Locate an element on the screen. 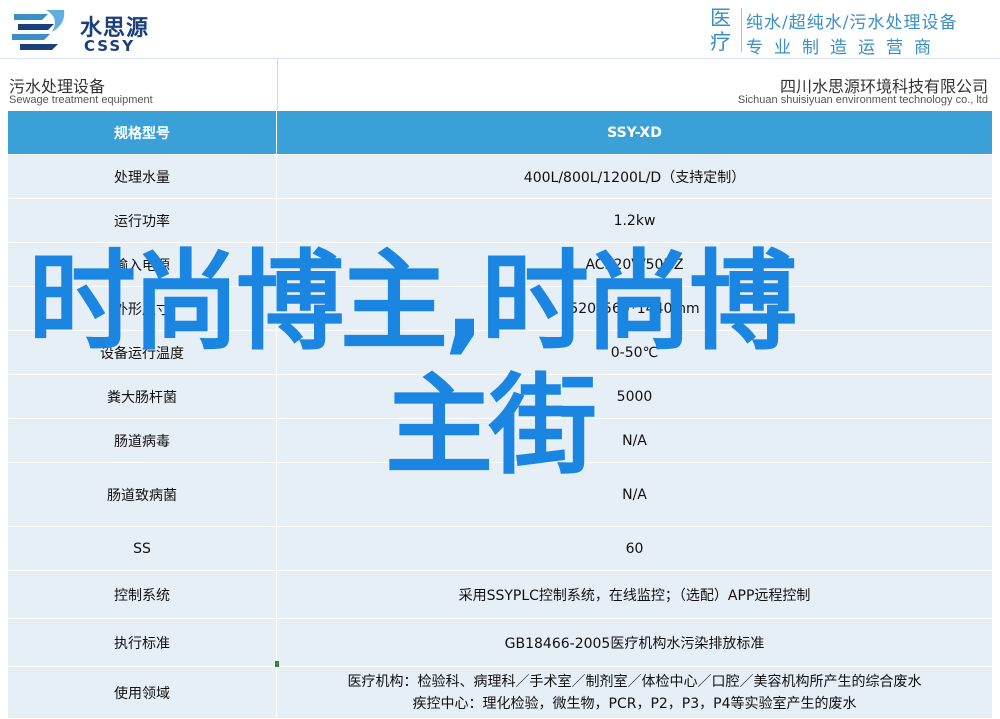 The width and height of the screenshot is (1000, 719). row-label: 外形尺寸 is located at coordinates (142, 308).